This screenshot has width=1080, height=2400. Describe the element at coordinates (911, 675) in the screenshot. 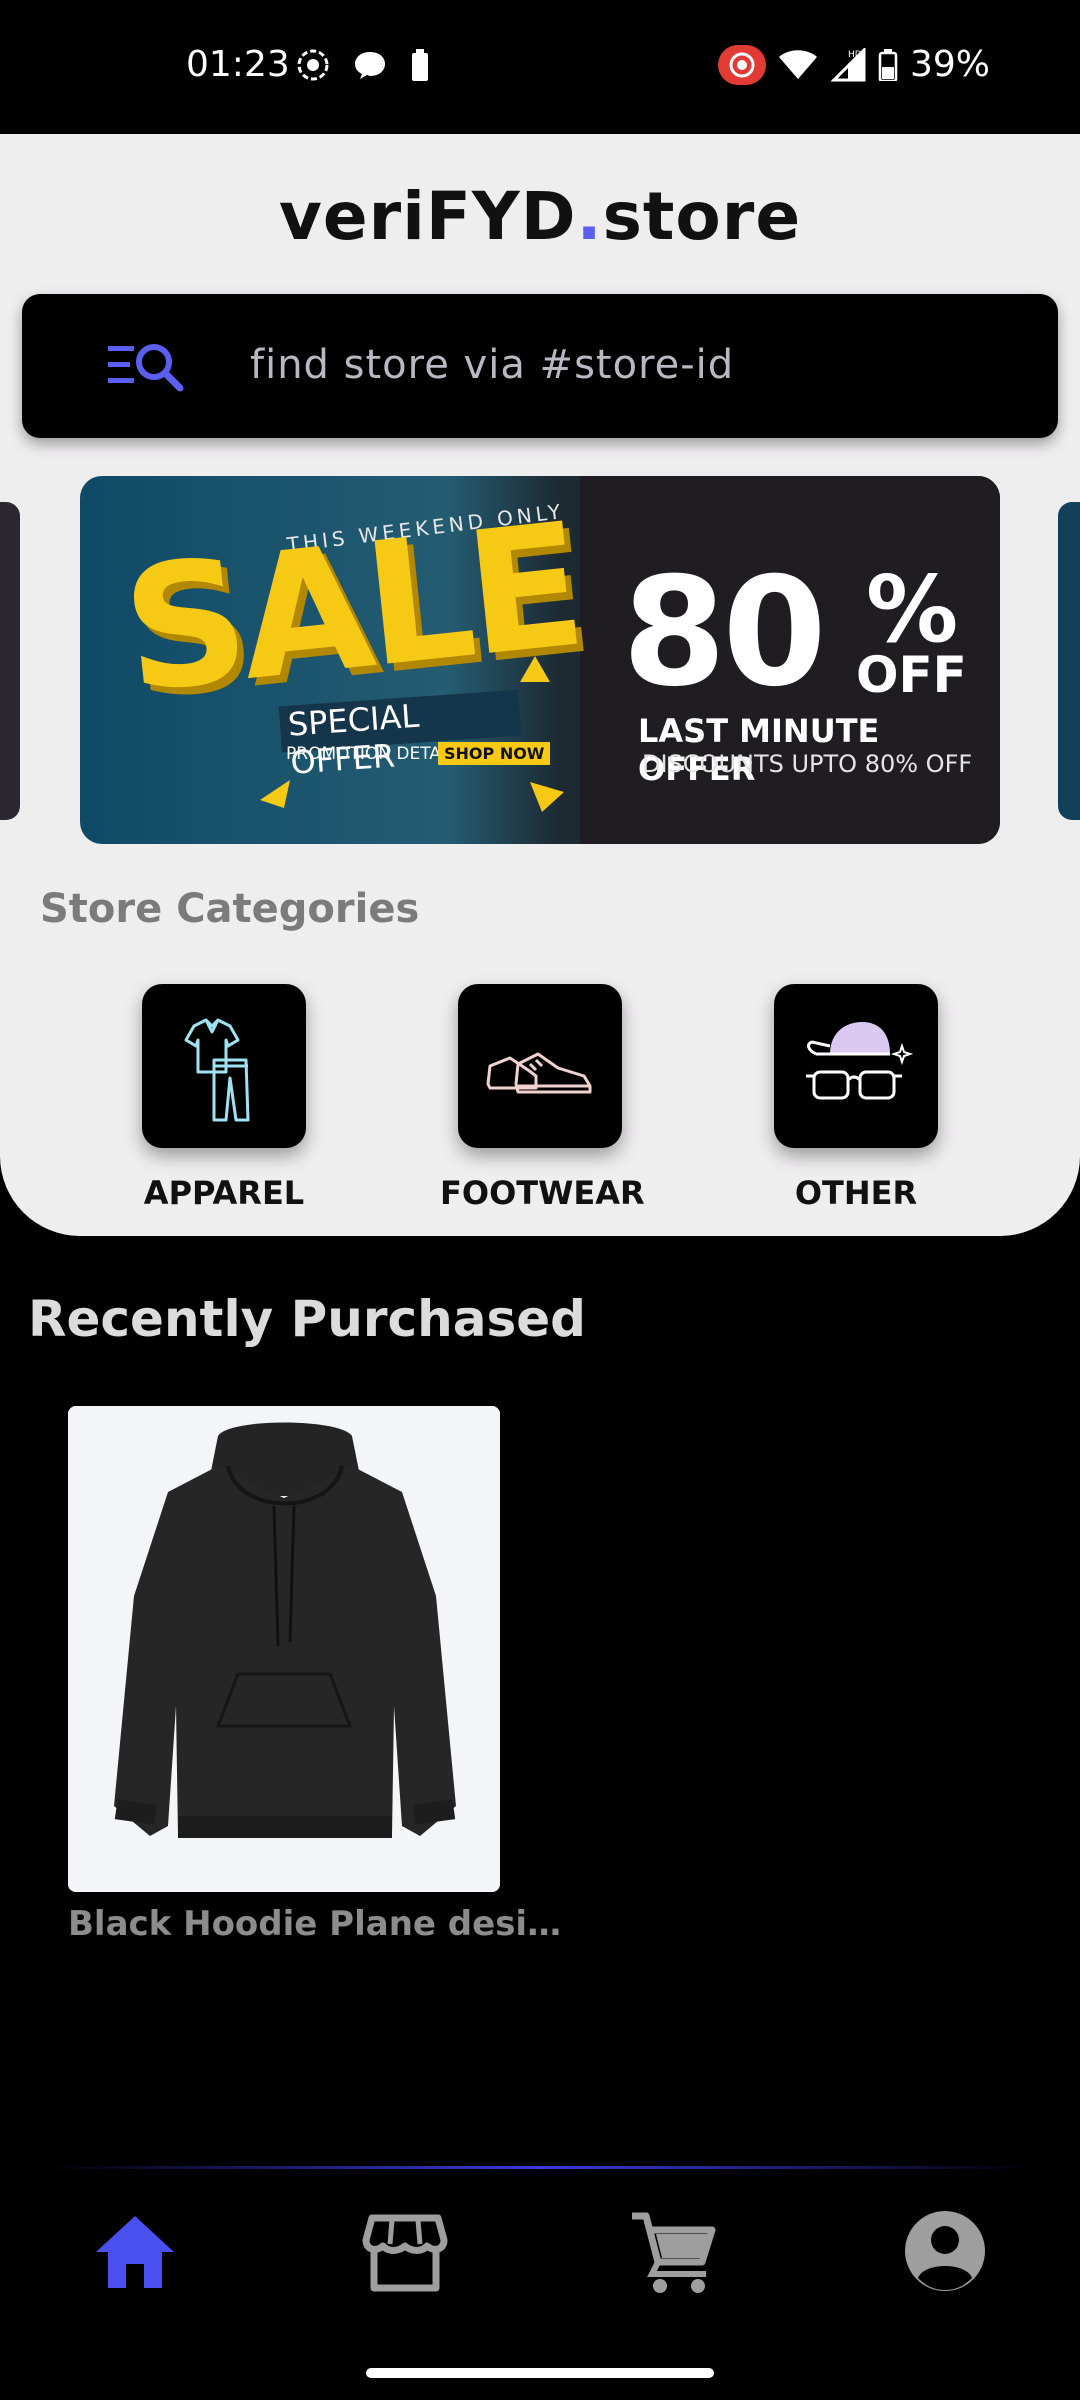

I see `banner-off-text: OFF` at that location.